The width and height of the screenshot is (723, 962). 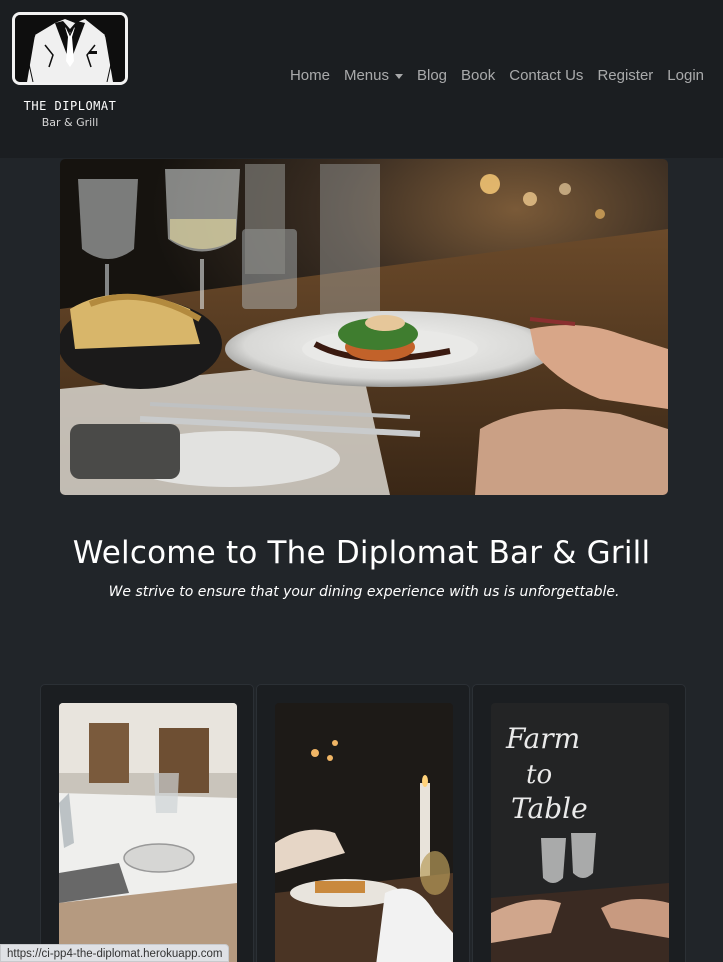 What do you see at coordinates (366, 75) in the screenshot?
I see `nav-menus-label: Menus` at bounding box center [366, 75].